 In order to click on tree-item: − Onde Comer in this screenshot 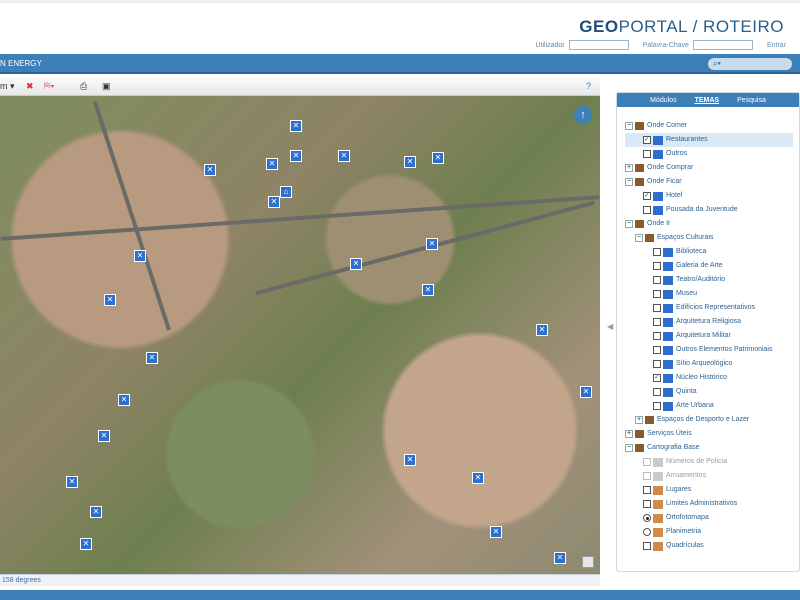, I will do `click(709, 126)`.